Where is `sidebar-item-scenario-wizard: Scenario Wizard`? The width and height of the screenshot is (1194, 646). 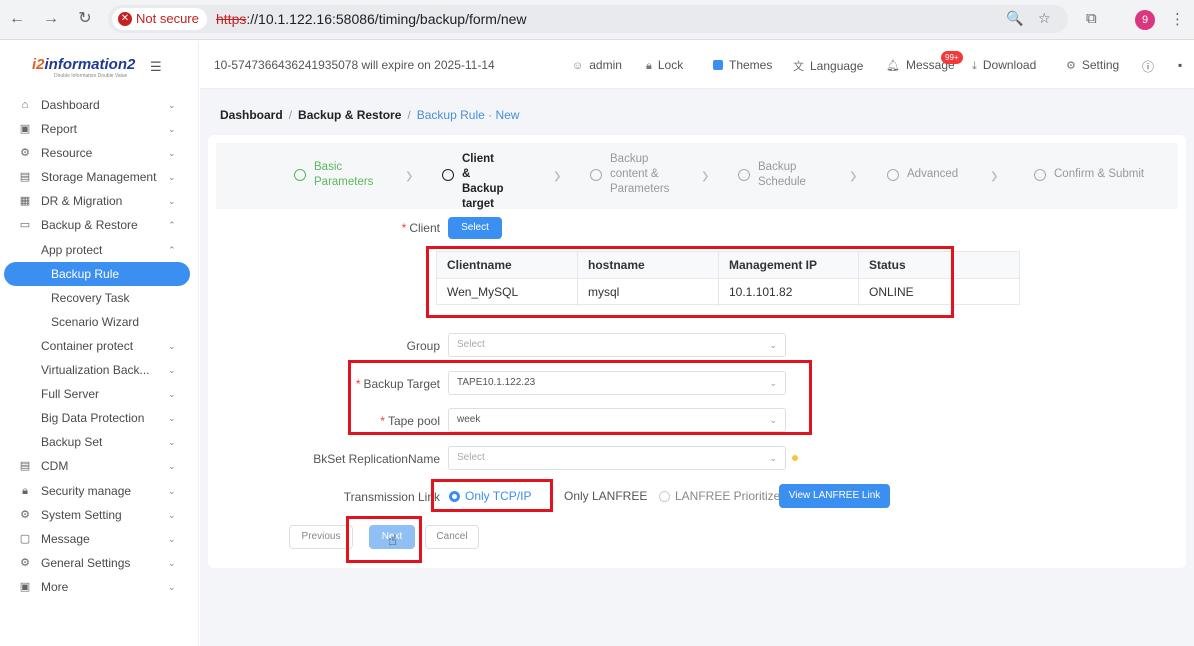
sidebar-item-scenario-wizard: Scenario Wizard is located at coordinates (99, 322).